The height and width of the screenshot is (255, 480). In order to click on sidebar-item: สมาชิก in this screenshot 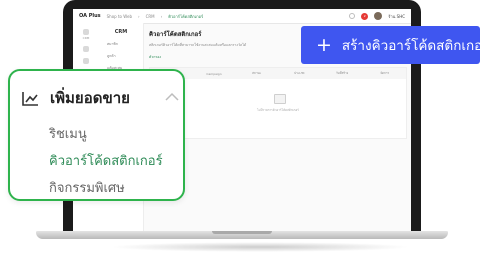, I will do `click(125, 44)`.